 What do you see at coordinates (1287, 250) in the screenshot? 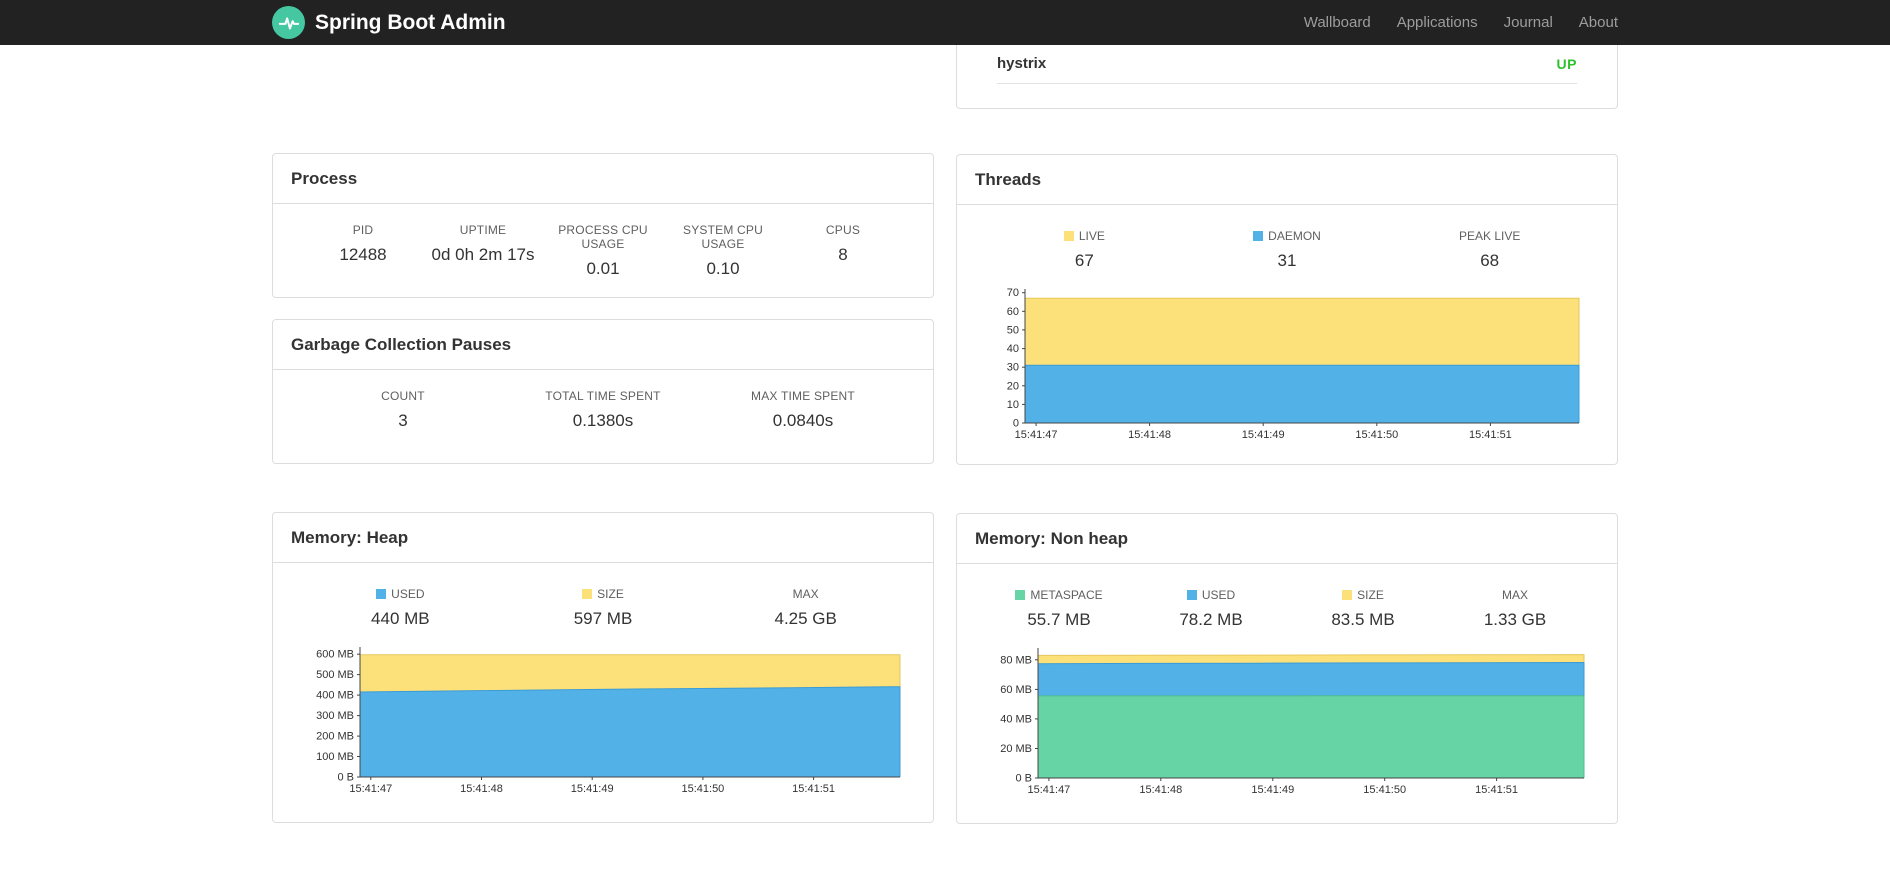
I see `legend-item-daemon: DAEMON 31` at bounding box center [1287, 250].